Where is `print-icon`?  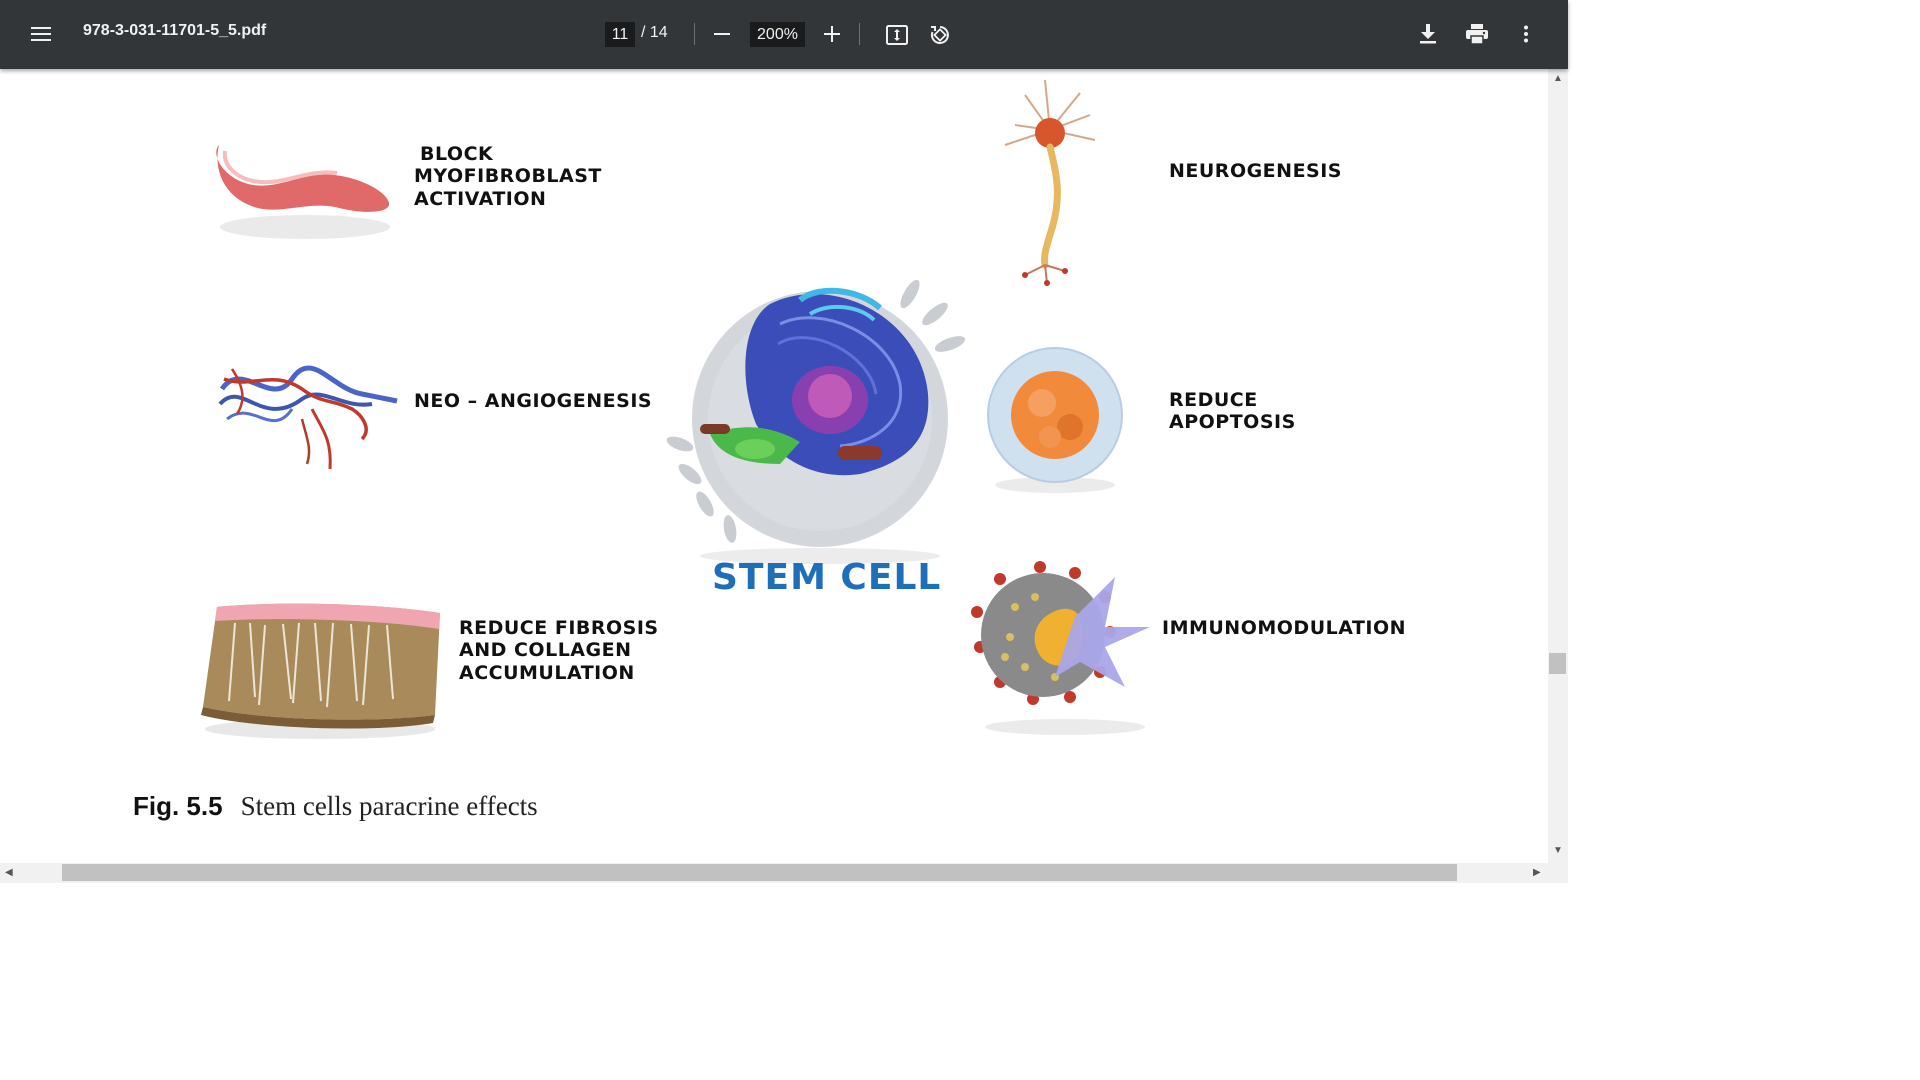
print-icon is located at coordinates (1477, 34).